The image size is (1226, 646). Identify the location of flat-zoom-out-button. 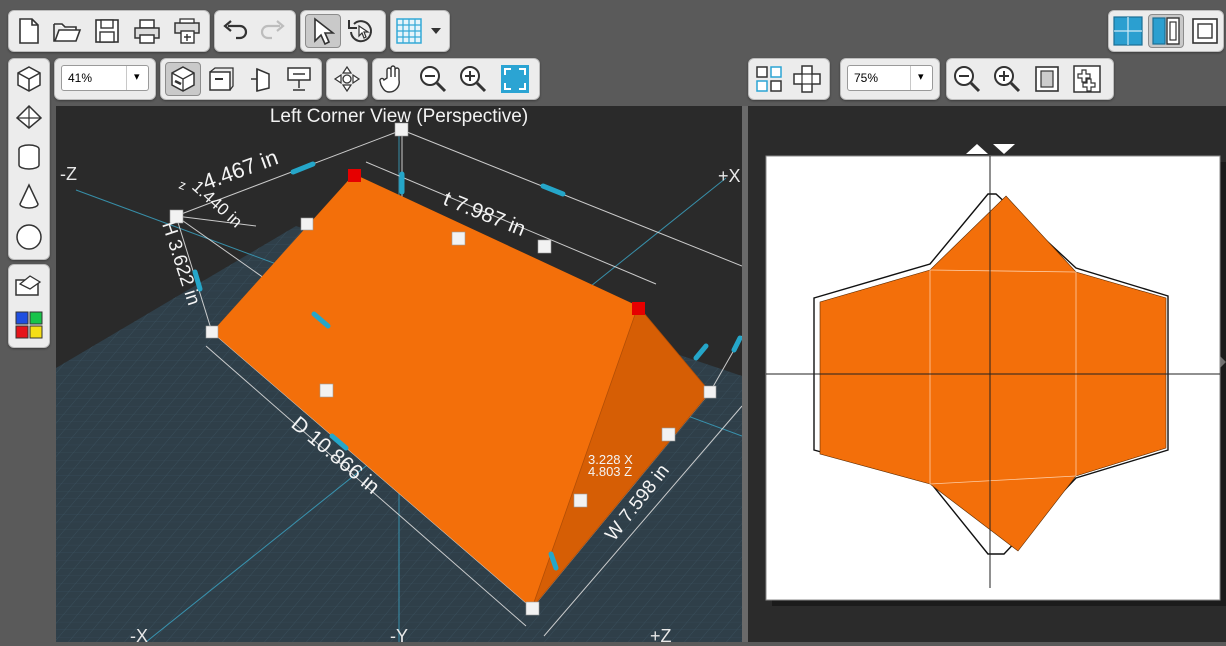
(967, 79).